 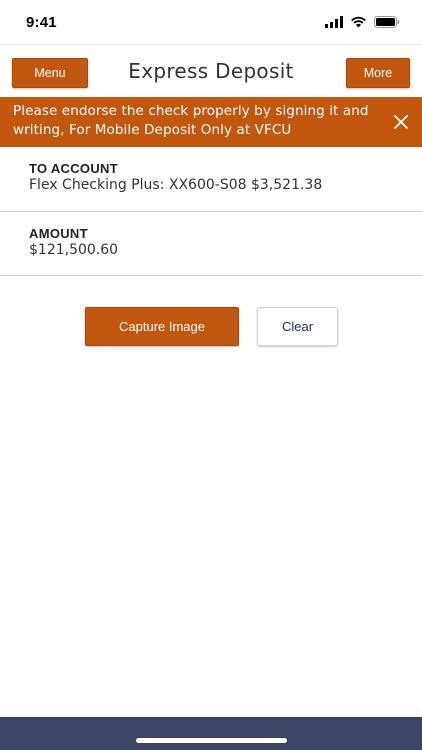 I want to click on to-account-label: TO ACCOUNT, so click(x=73, y=168).